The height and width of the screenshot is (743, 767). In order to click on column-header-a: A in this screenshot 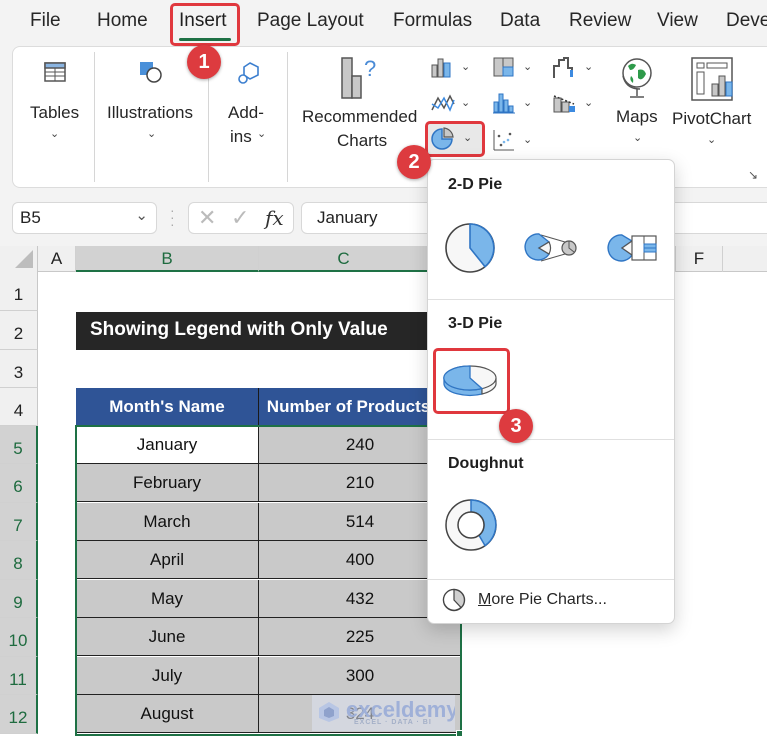, I will do `click(57, 259)`.